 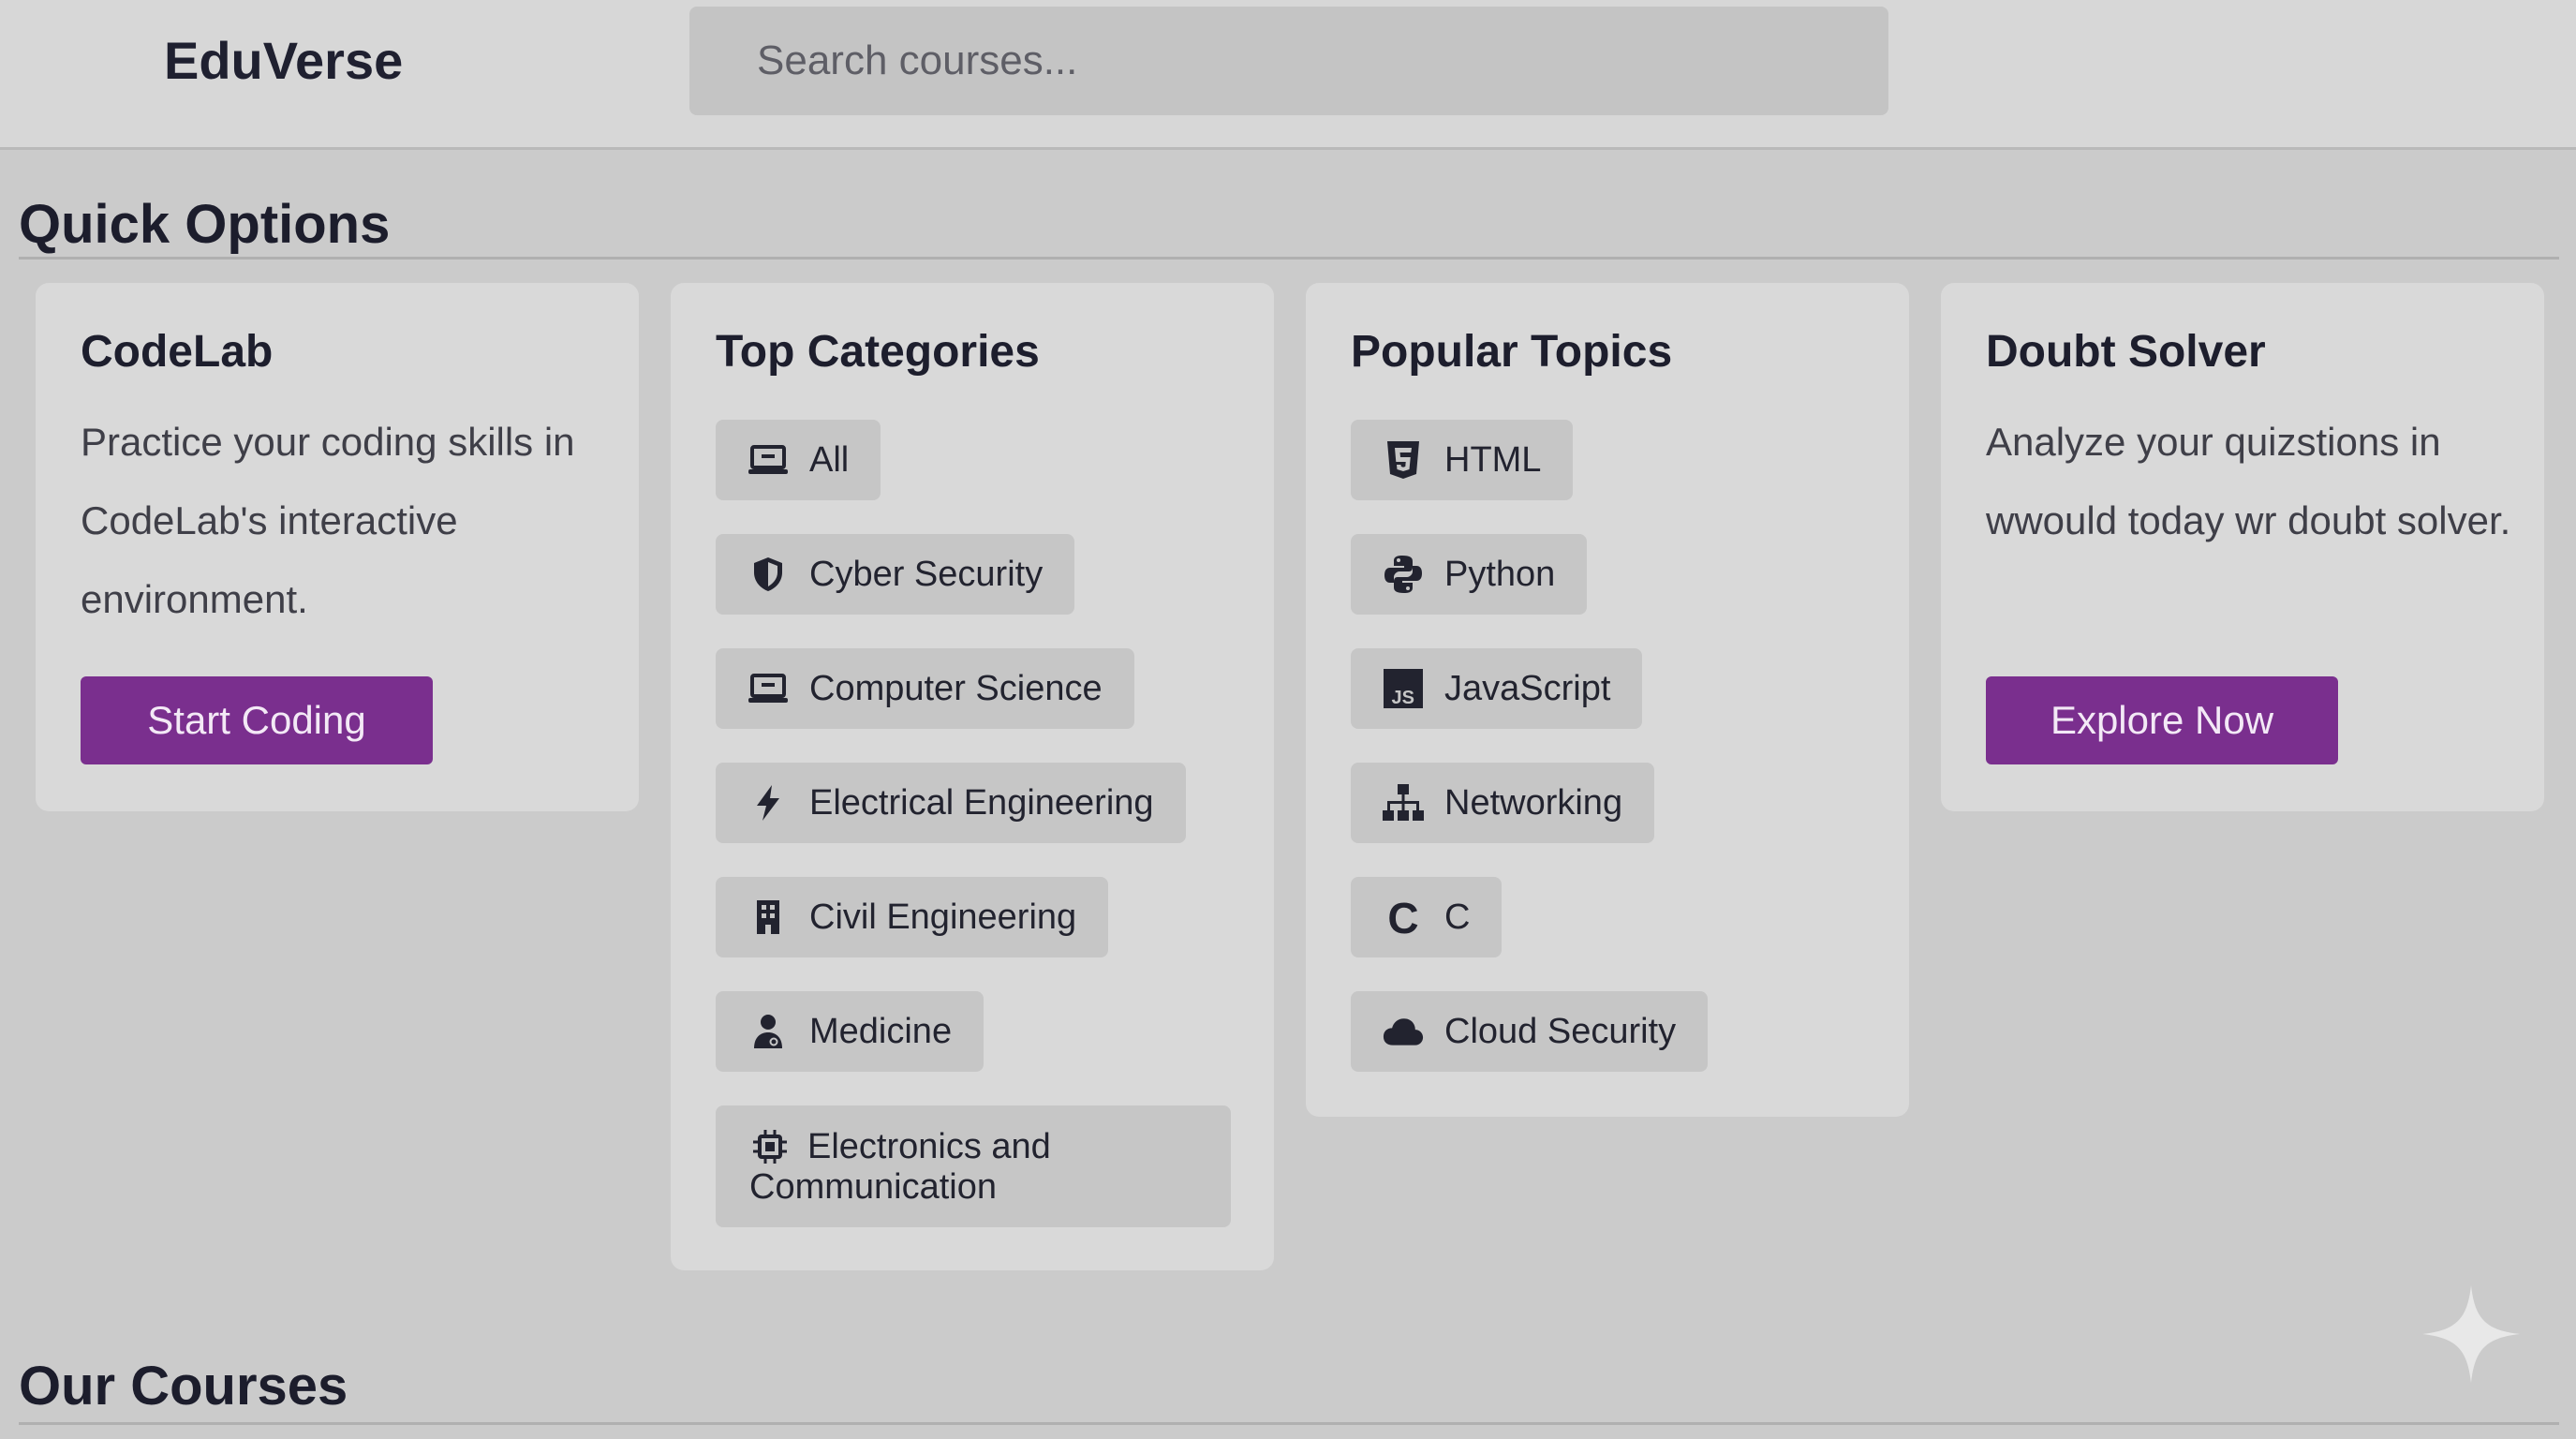 What do you see at coordinates (770, 1146) in the screenshot?
I see `chip-icon` at bounding box center [770, 1146].